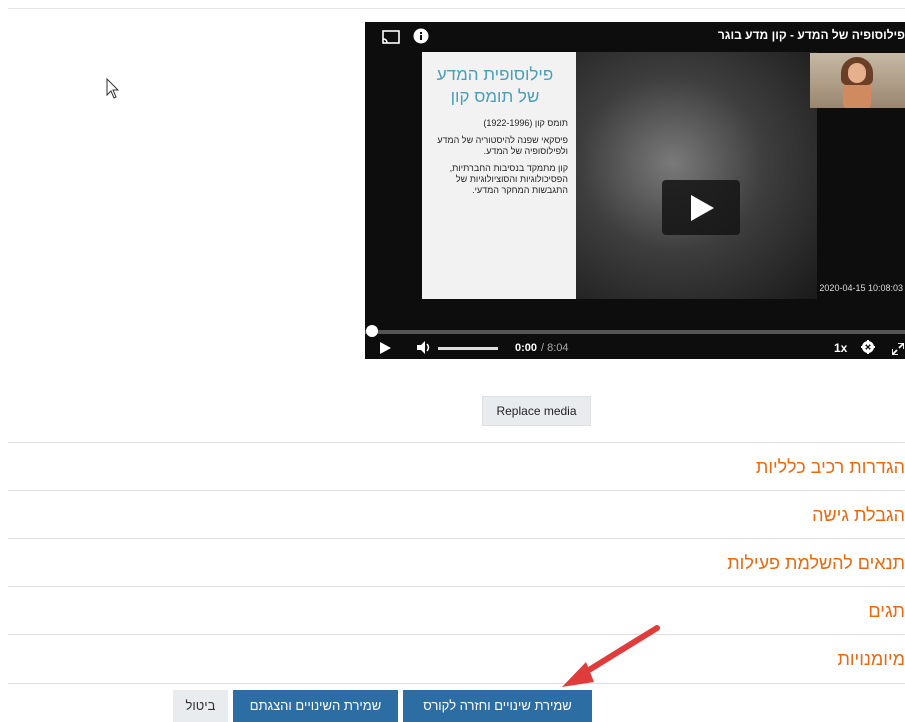 The width and height of the screenshot is (905, 722). Describe the element at coordinates (113, 88) in the screenshot. I see `mouse-cursor-icon` at that location.